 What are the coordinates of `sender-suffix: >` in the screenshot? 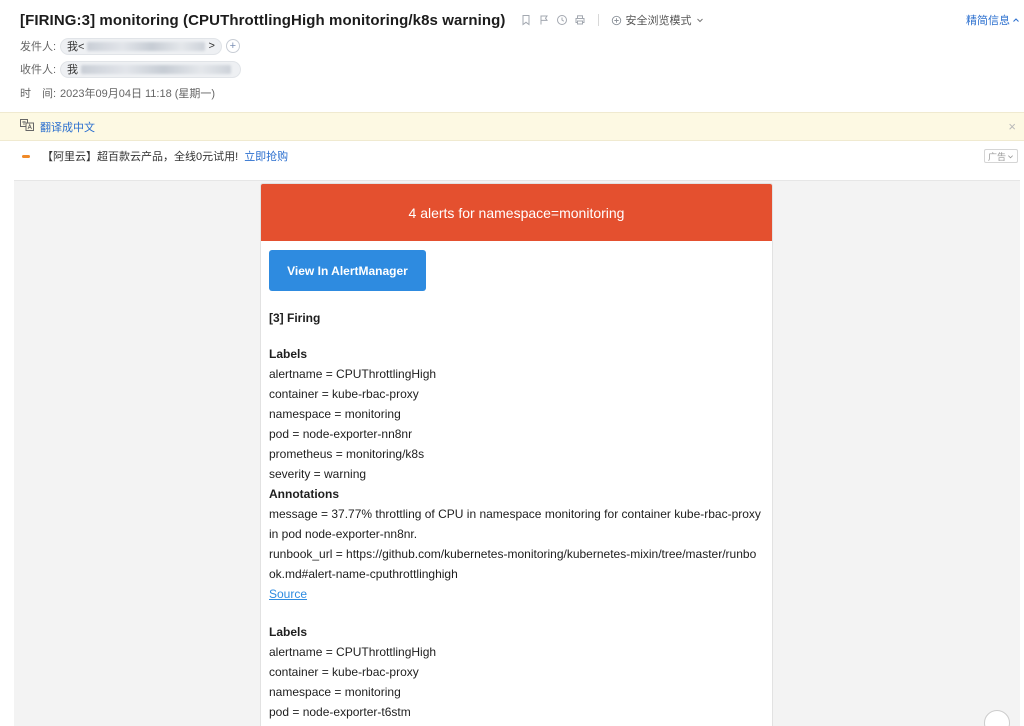 It's located at (211, 46).